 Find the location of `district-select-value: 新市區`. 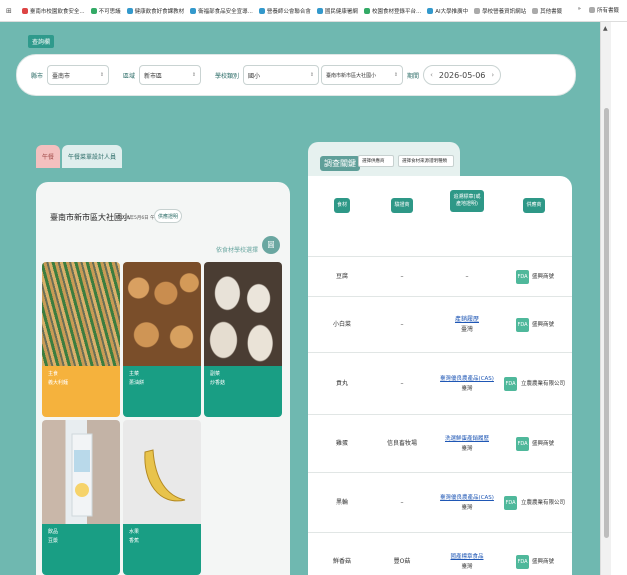

district-select-value: 新市區 is located at coordinates (153, 76).